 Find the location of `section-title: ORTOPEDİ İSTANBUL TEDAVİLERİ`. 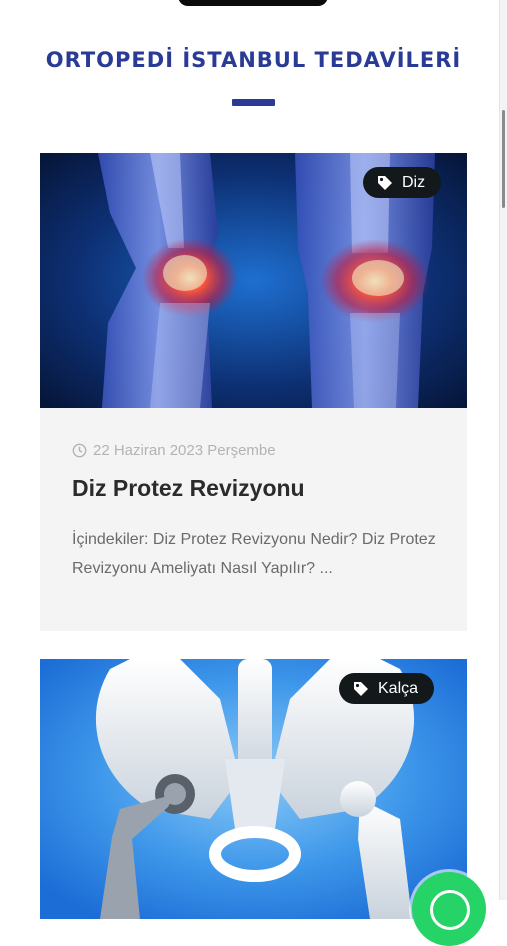

section-title: ORTOPEDİ İSTANBUL TEDAVİLERİ is located at coordinates (253, 60).